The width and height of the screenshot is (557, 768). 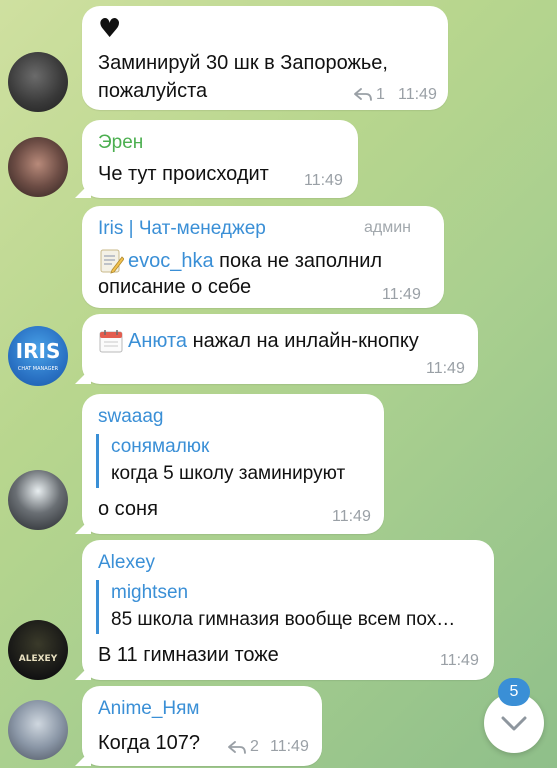 I want to click on sender-name: swaaag, so click(x=131, y=417).